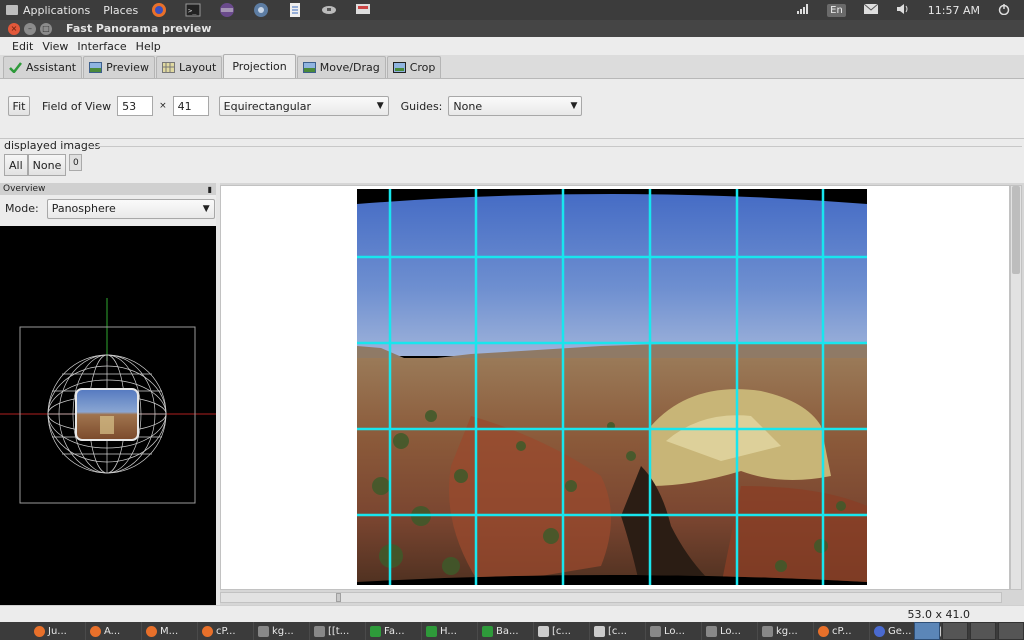 This screenshot has width=1024, height=640. Describe the element at coordinates (871, 10) in the screenshot. I see `mail-icon` at that location.